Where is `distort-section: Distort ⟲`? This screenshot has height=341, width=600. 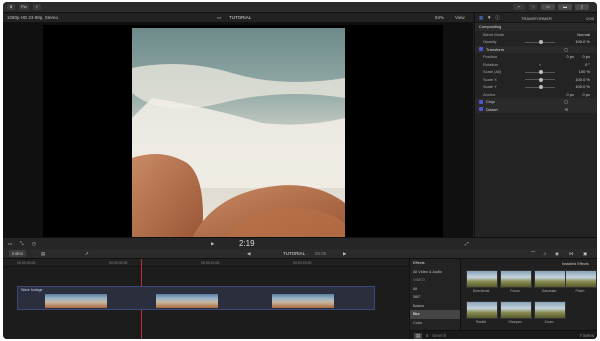
distort-section: Distort ⟲ is located at coordinates (536, 109).